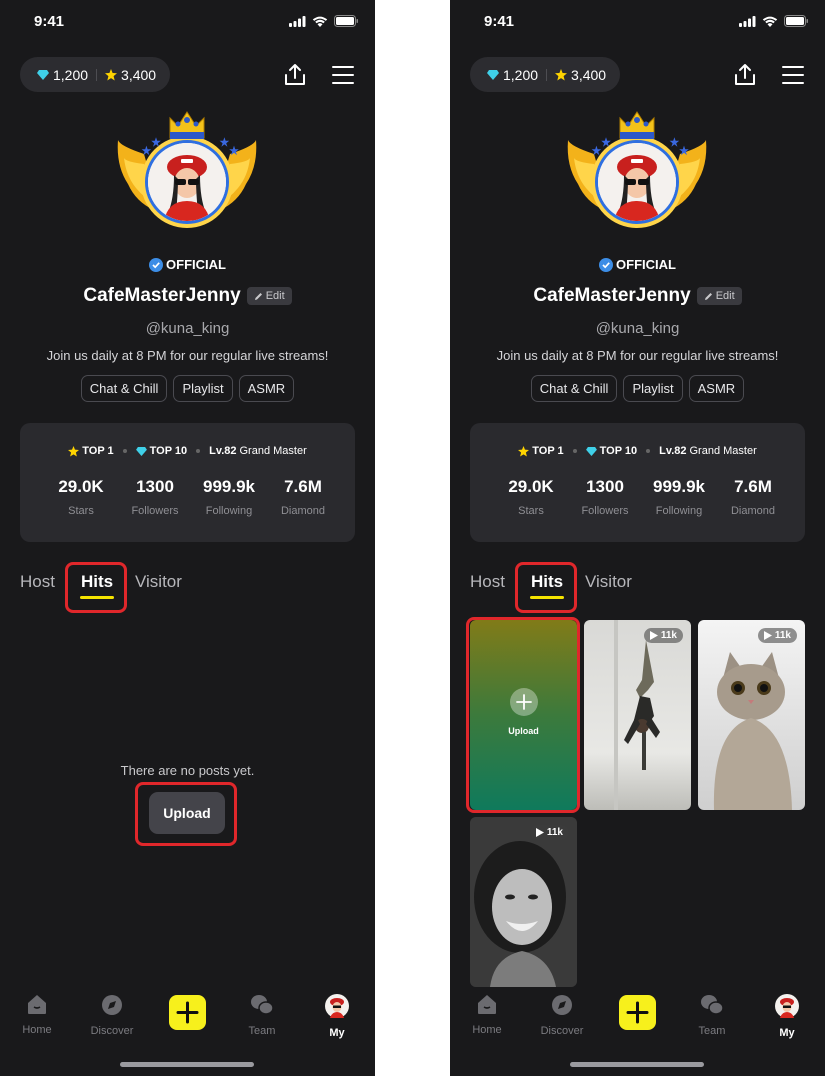 The height and width of the screenshot is (1076, 825). I want to click on star-balance: 3,400, so click(580, 75).